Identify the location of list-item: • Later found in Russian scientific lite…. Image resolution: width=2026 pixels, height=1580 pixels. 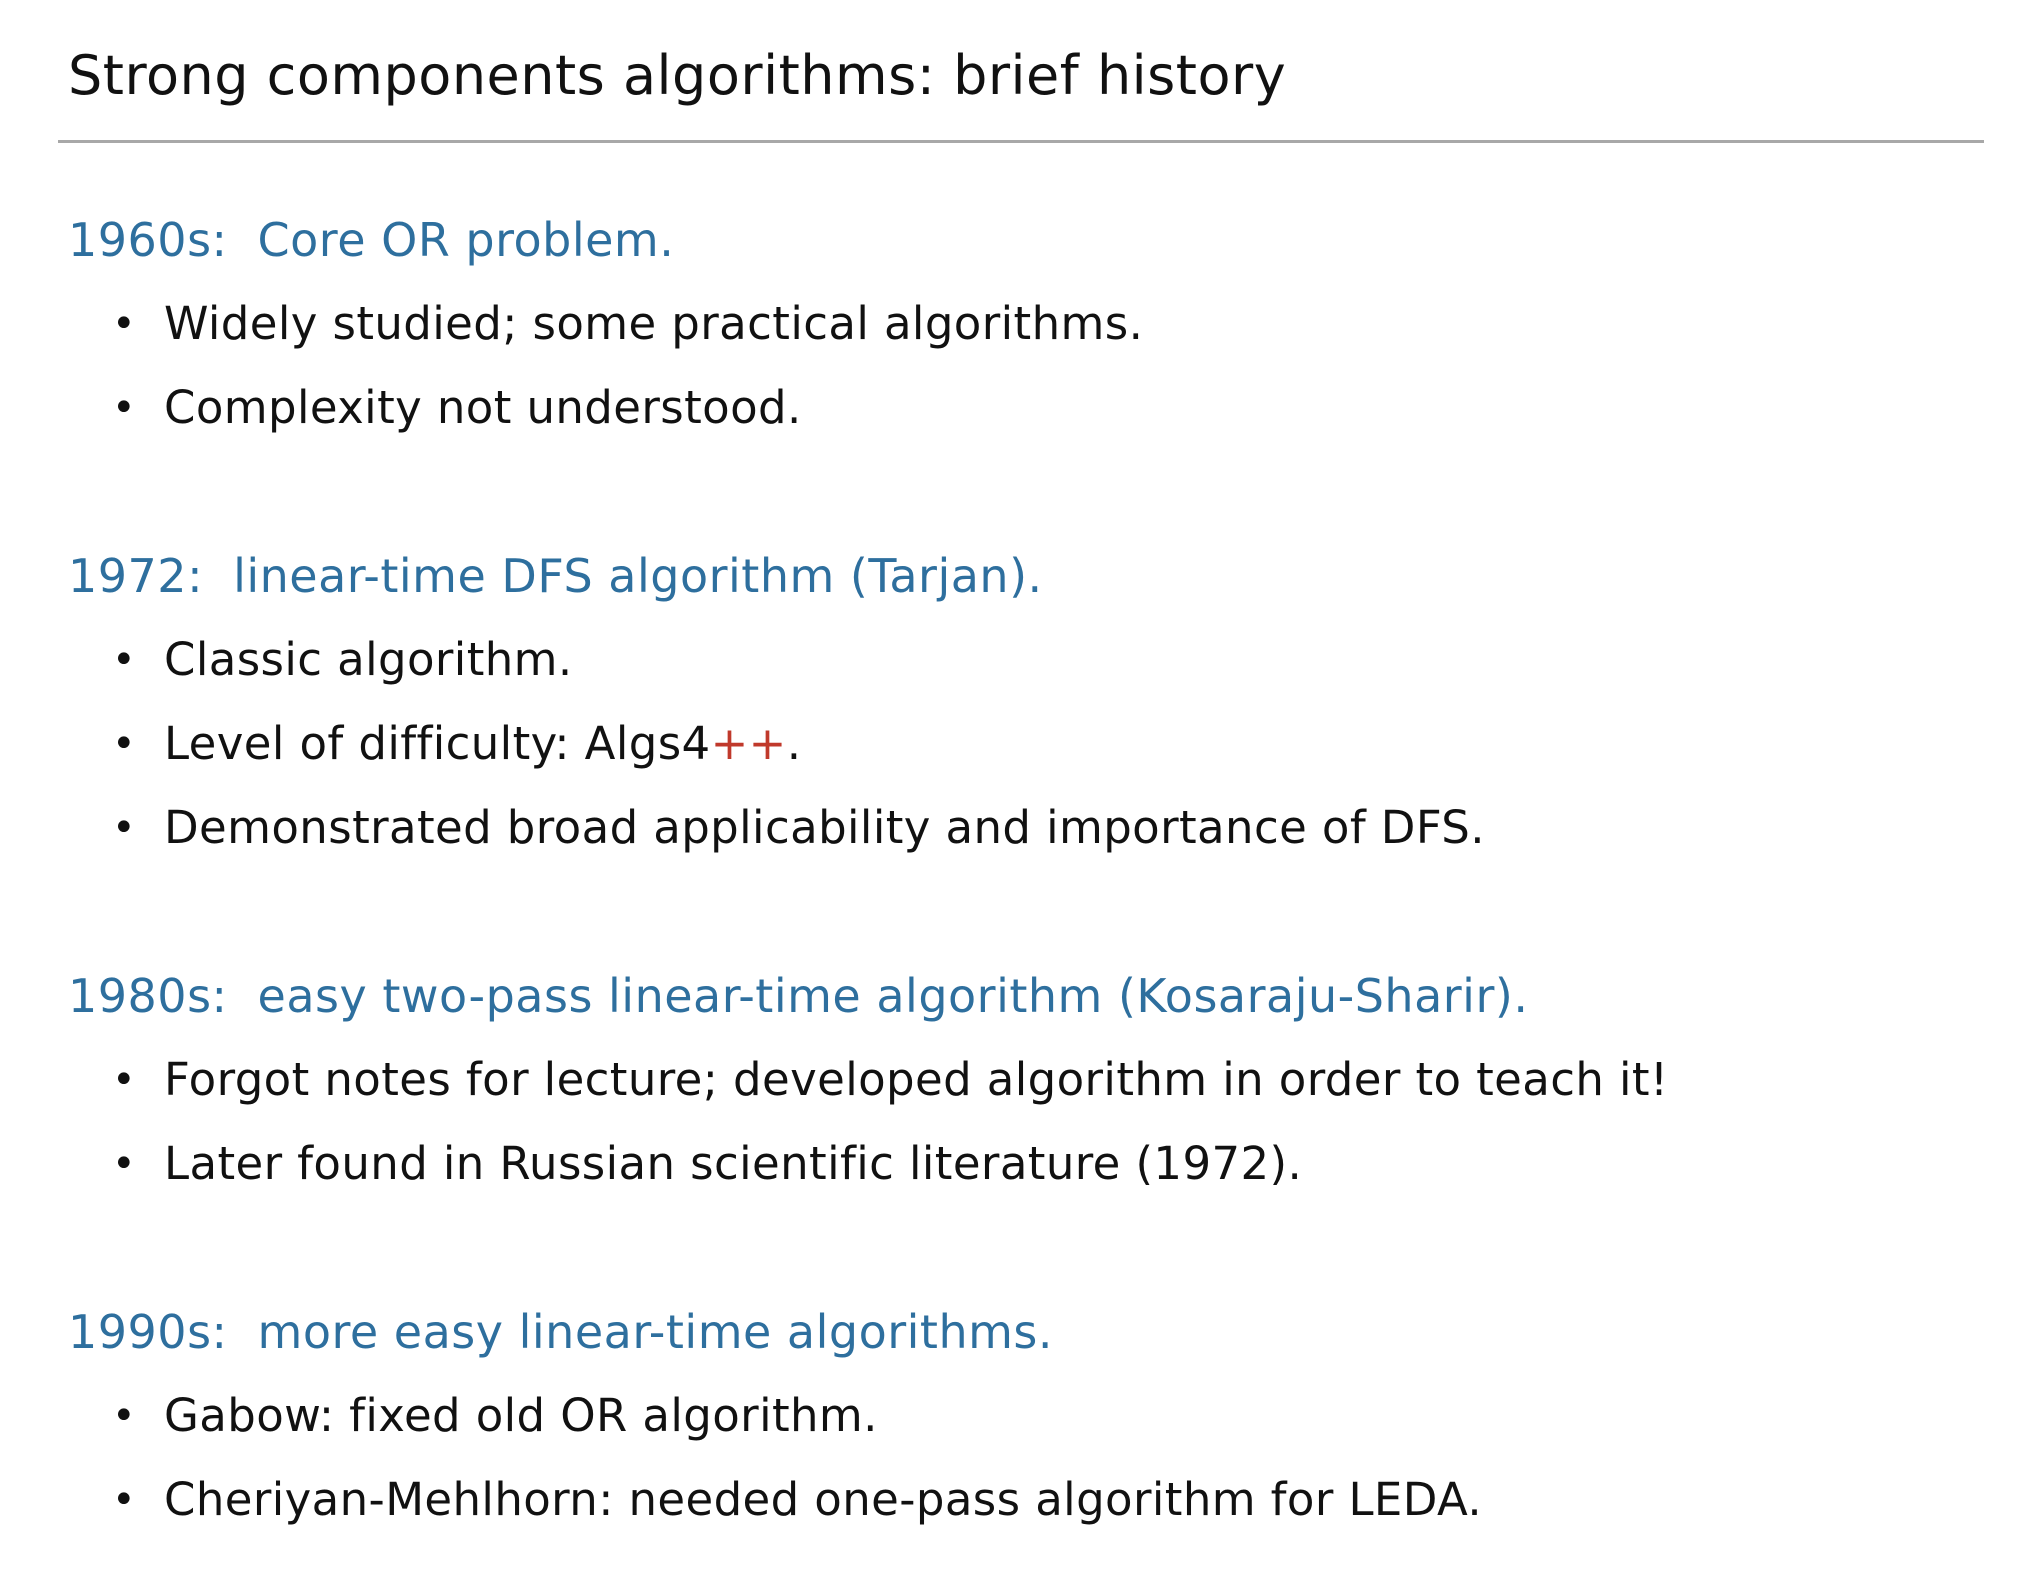
(1018, 1164).